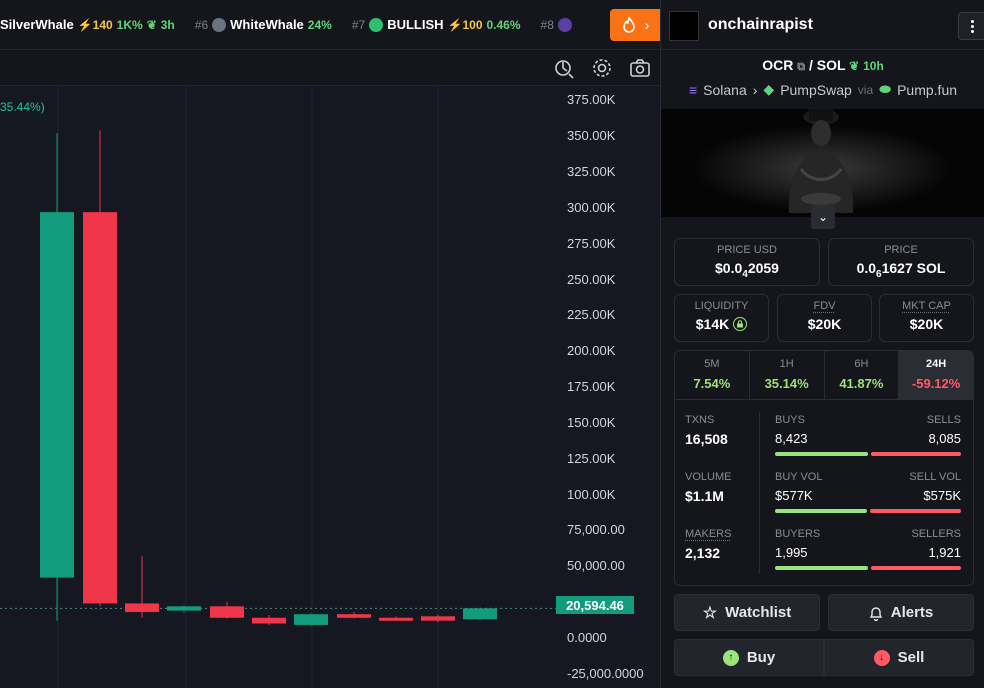 The image size is (984, 688). I want to click on y-tick-label: 100.00K, so click(591, 494).